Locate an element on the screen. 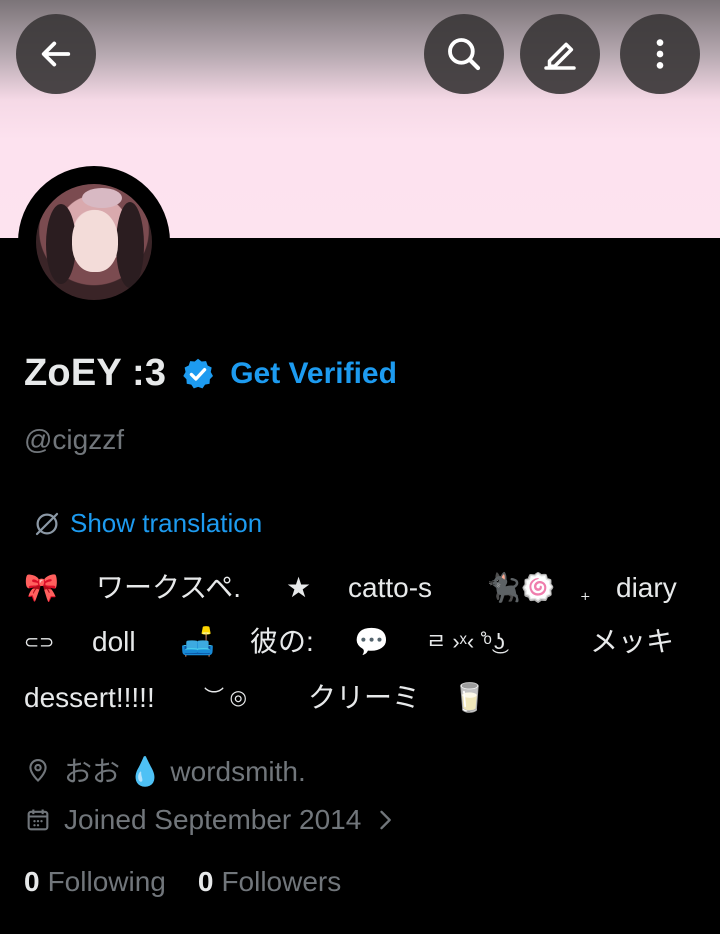  following-label: Following is located at coordinates (106, 881).